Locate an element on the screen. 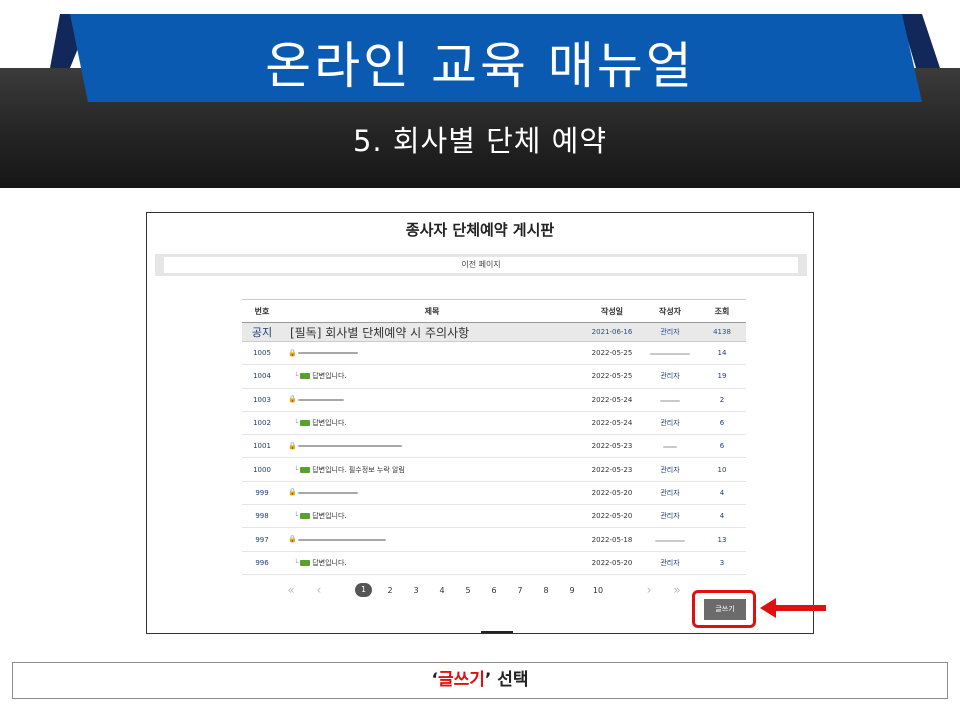  col-views: 조회 is located at coordinates (722, 311).